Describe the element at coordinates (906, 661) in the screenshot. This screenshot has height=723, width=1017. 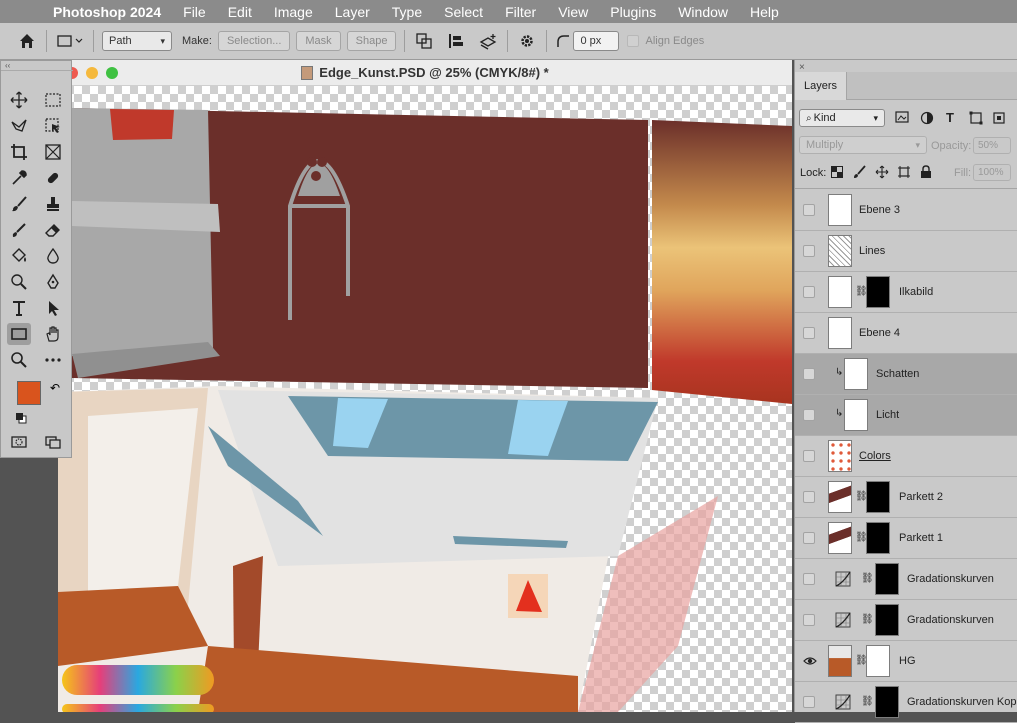
I see `layer-row-hg: ⛓ HG` at that location.